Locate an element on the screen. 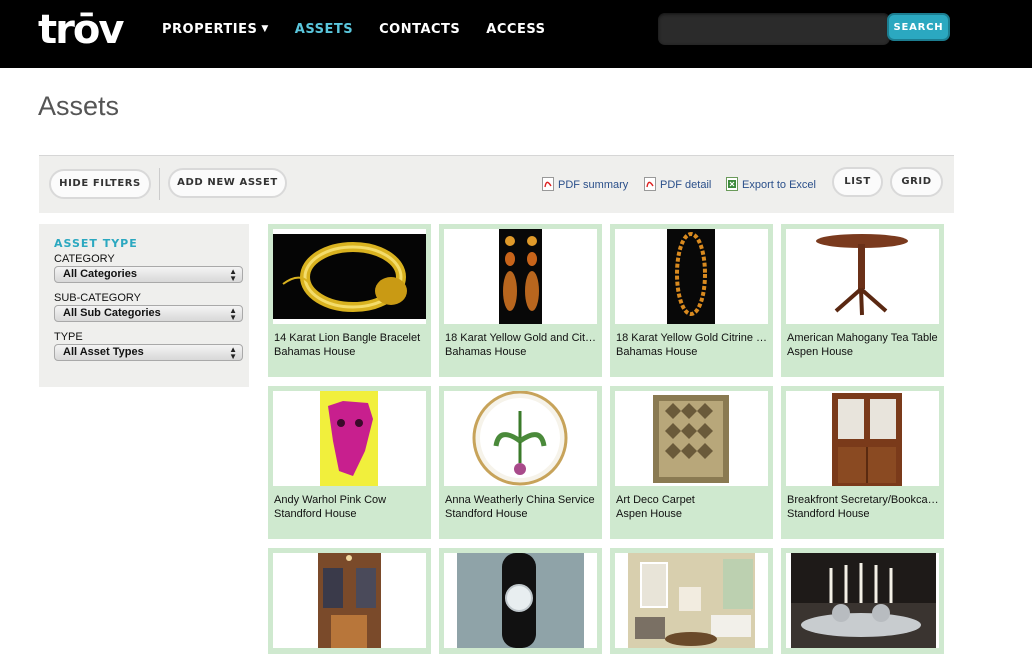 This screenshot has height=654, width=1032. asset-card: Andy Warhol Pink Cow Standford House is located at coordinates (349, 462).